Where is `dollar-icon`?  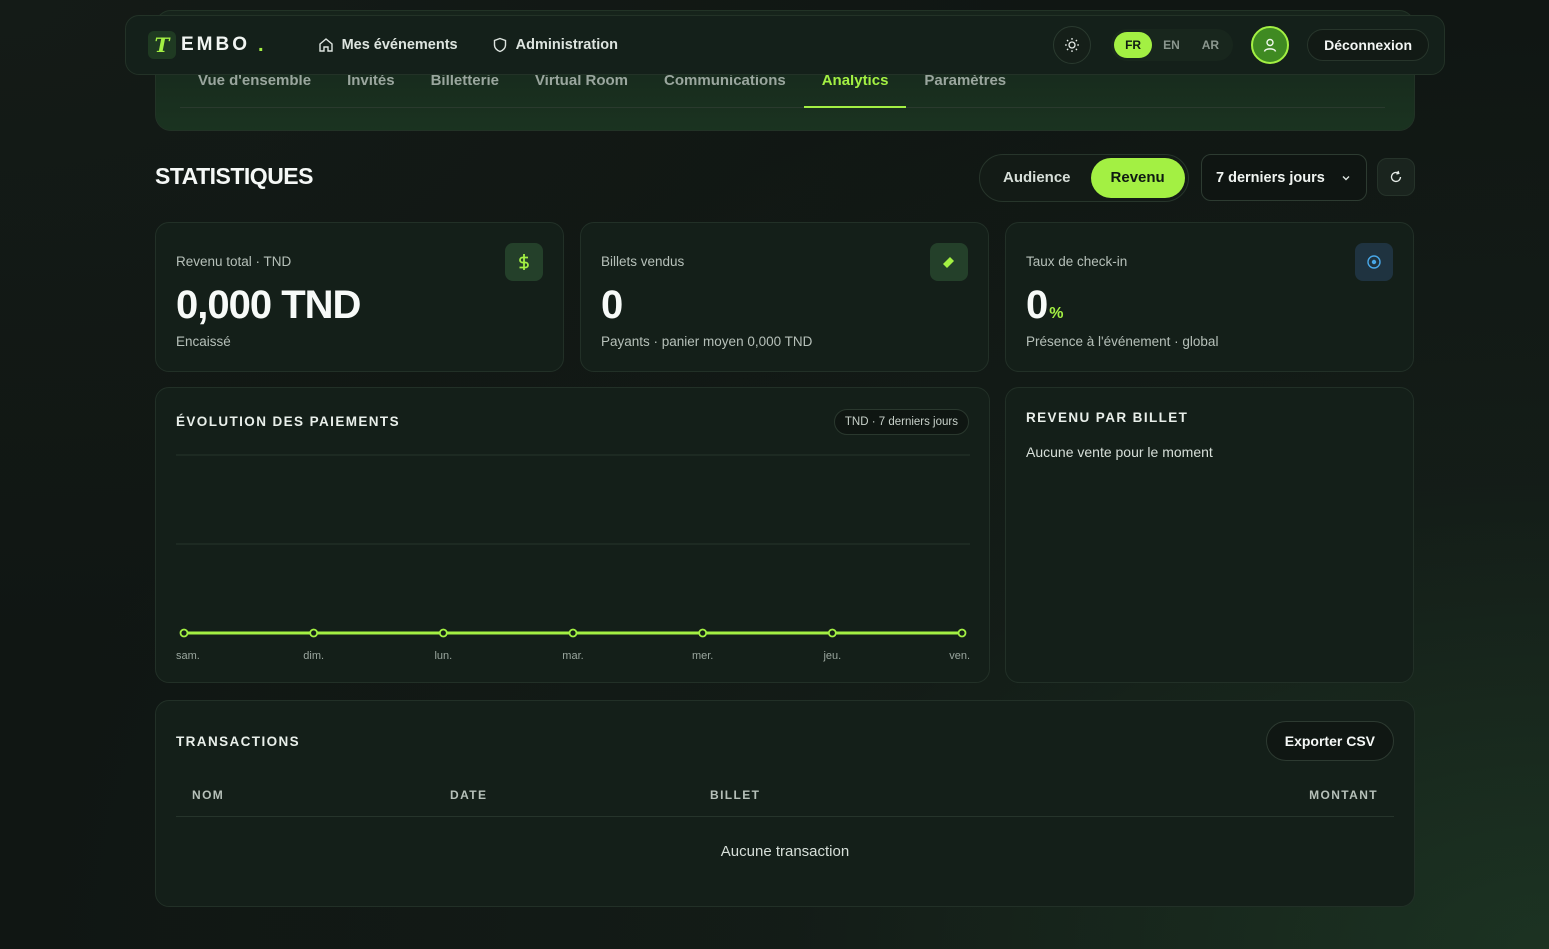 dollar-icon is located at coordinates (524, 262).